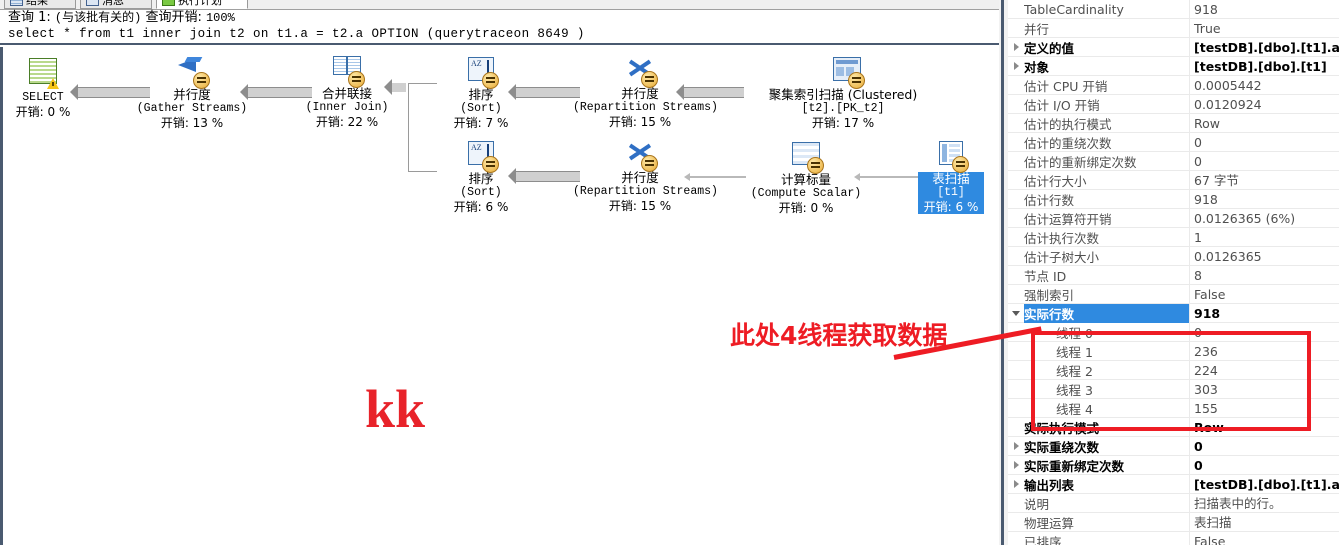 This screenshot has height=545, width=1339. I want to click on property-value: 8, so click(1264, 275).